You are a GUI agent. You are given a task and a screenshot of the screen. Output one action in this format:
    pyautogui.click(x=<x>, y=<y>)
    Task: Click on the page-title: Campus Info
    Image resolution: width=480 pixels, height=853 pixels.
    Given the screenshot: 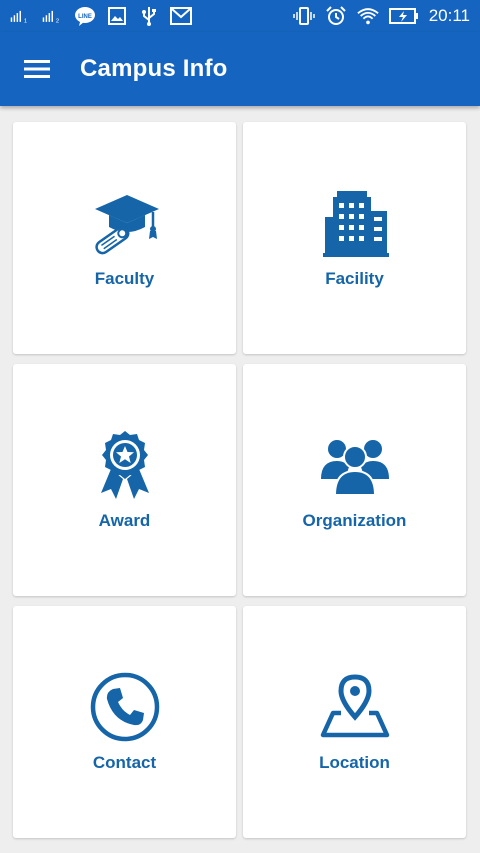 What is the action you would take?
    pyautogui.click(x=154, y=68)
    